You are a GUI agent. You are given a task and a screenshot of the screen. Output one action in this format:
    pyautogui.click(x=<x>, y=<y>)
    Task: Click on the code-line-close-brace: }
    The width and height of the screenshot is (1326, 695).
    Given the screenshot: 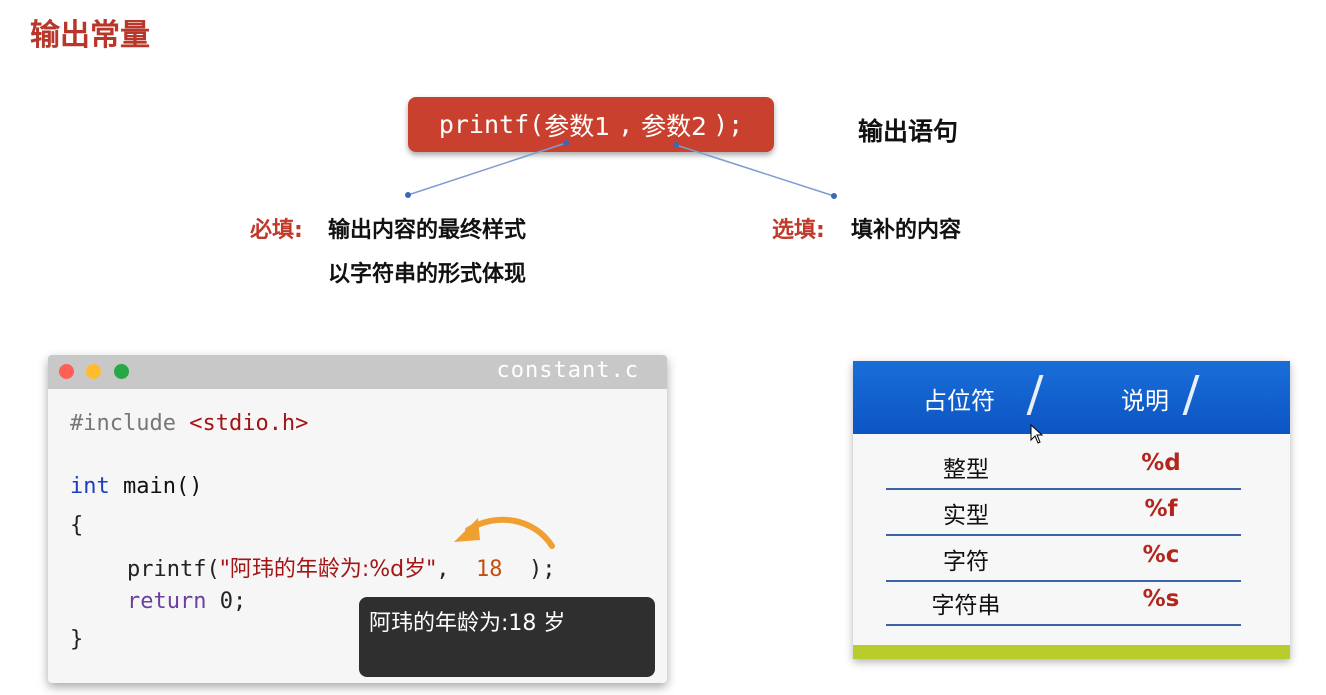 What is the action you would take?
    pyautogui.click(x=77, y=639)
    